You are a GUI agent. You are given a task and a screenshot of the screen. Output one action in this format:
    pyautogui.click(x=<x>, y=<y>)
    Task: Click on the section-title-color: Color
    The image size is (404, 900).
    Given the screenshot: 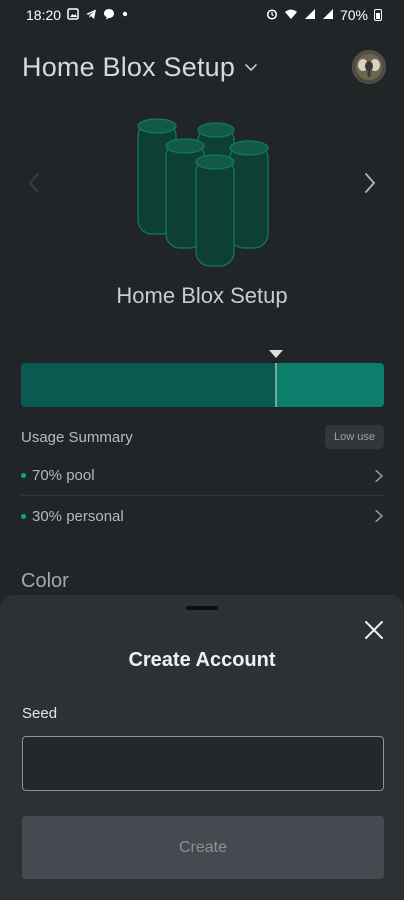 What is the action you would take?
    pyautogui.click(x=45, y=581)
    